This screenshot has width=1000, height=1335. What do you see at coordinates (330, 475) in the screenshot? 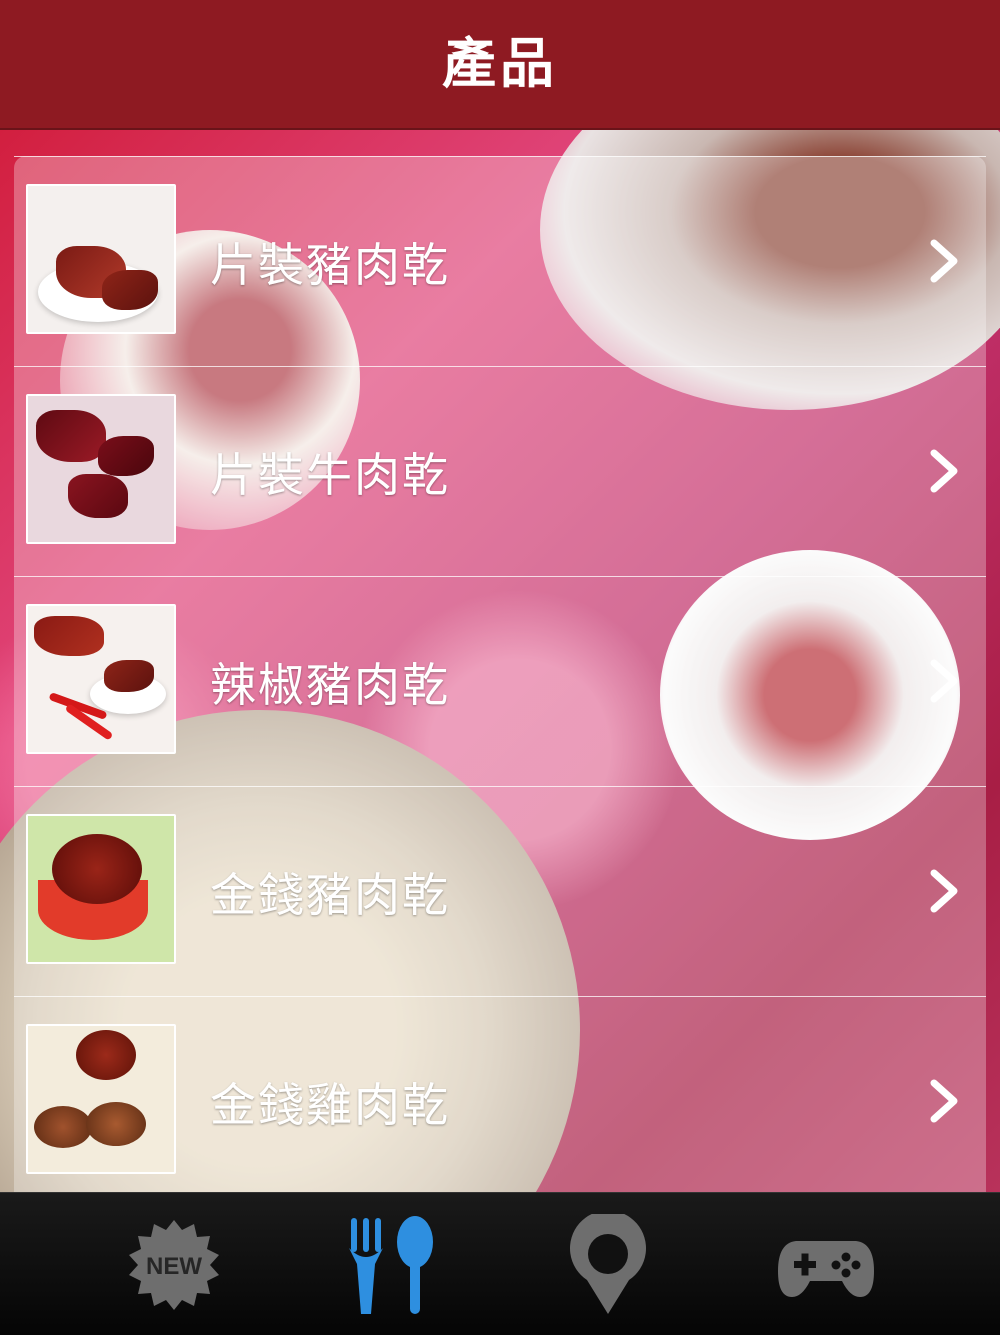
I see `product-label: 片裝牛肉乾` at bounding box center [330, 475].